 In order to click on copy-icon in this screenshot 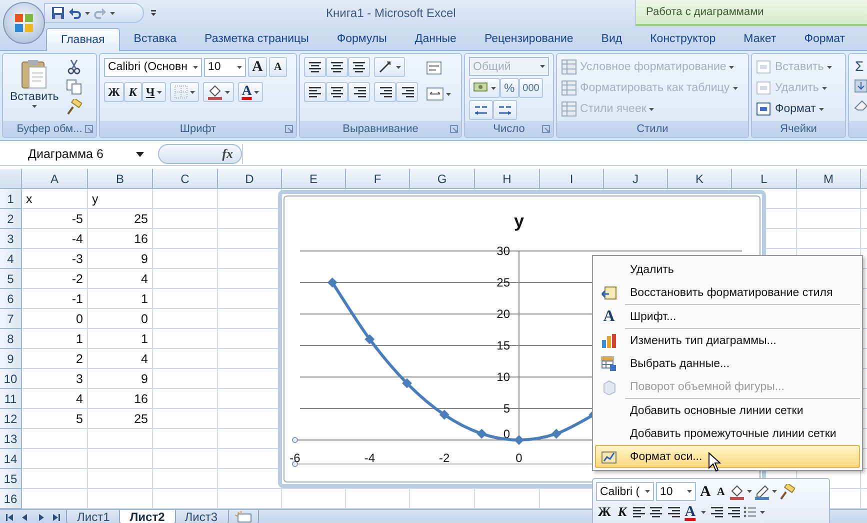, I will do `click(74, 87)`.